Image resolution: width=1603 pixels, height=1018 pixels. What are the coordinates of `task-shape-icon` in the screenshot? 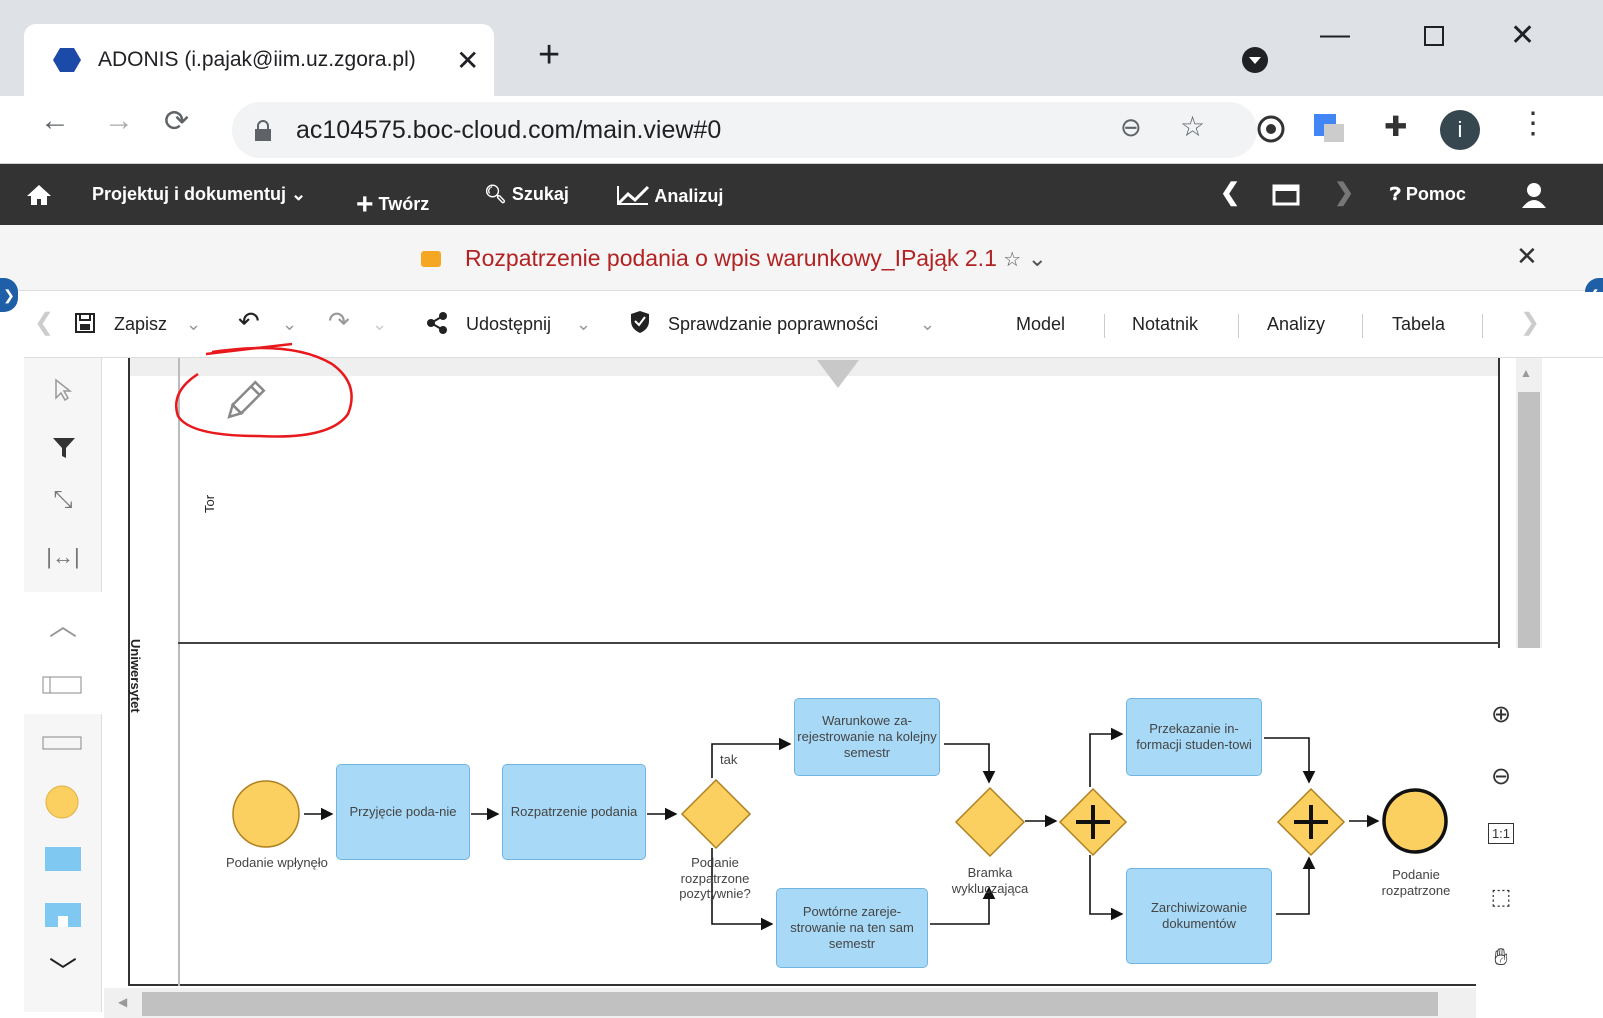 It's located at (63, 859).